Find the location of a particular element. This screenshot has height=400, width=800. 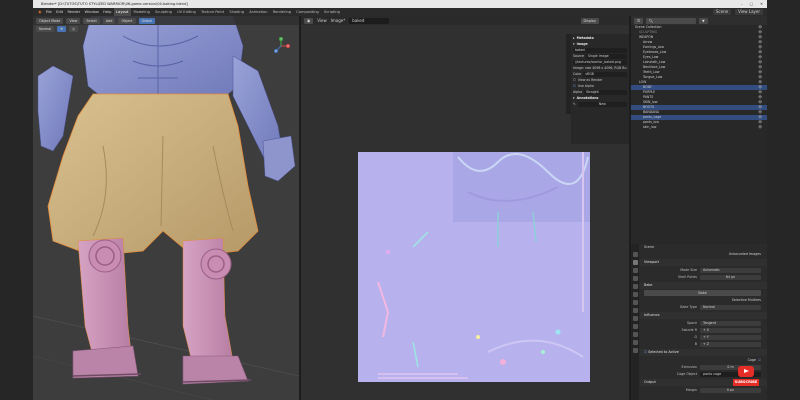

blender-logo-icon: ◉ is located at coordinates (40, 12).